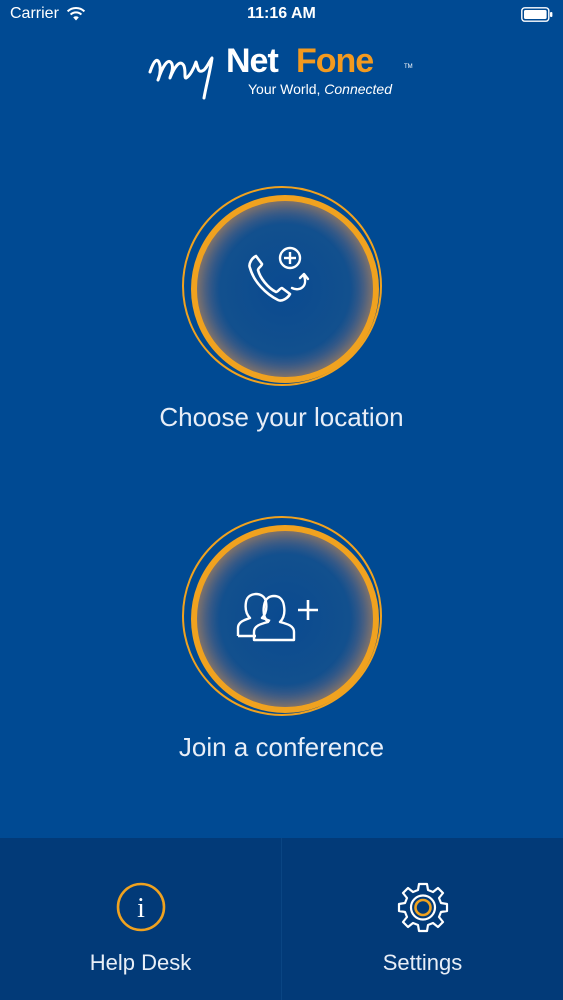 This screenshot has height=1000, width=563. Describe the element at coordinates (281, 747) in the screenshot. I see `join-conference-label: Join a conference` at that location.